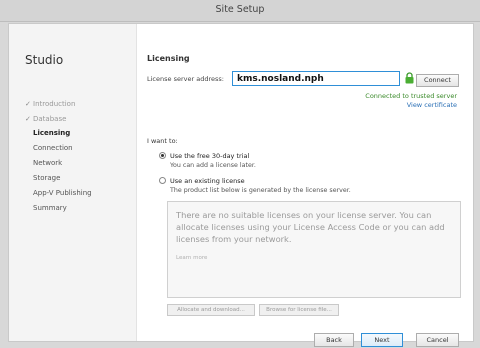 The width and height of the screenshot is (480, 348). I want to click on learn-more-link: Learn more, so click(191, 258).